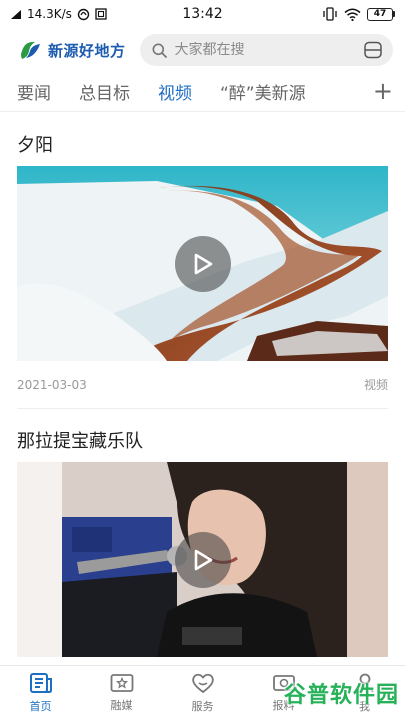 This screenshot has height=720, width=405. What do you see at coordinates (16, 14) in the screenshot?
I see `signal-icon` at bounding box center [16, 14].